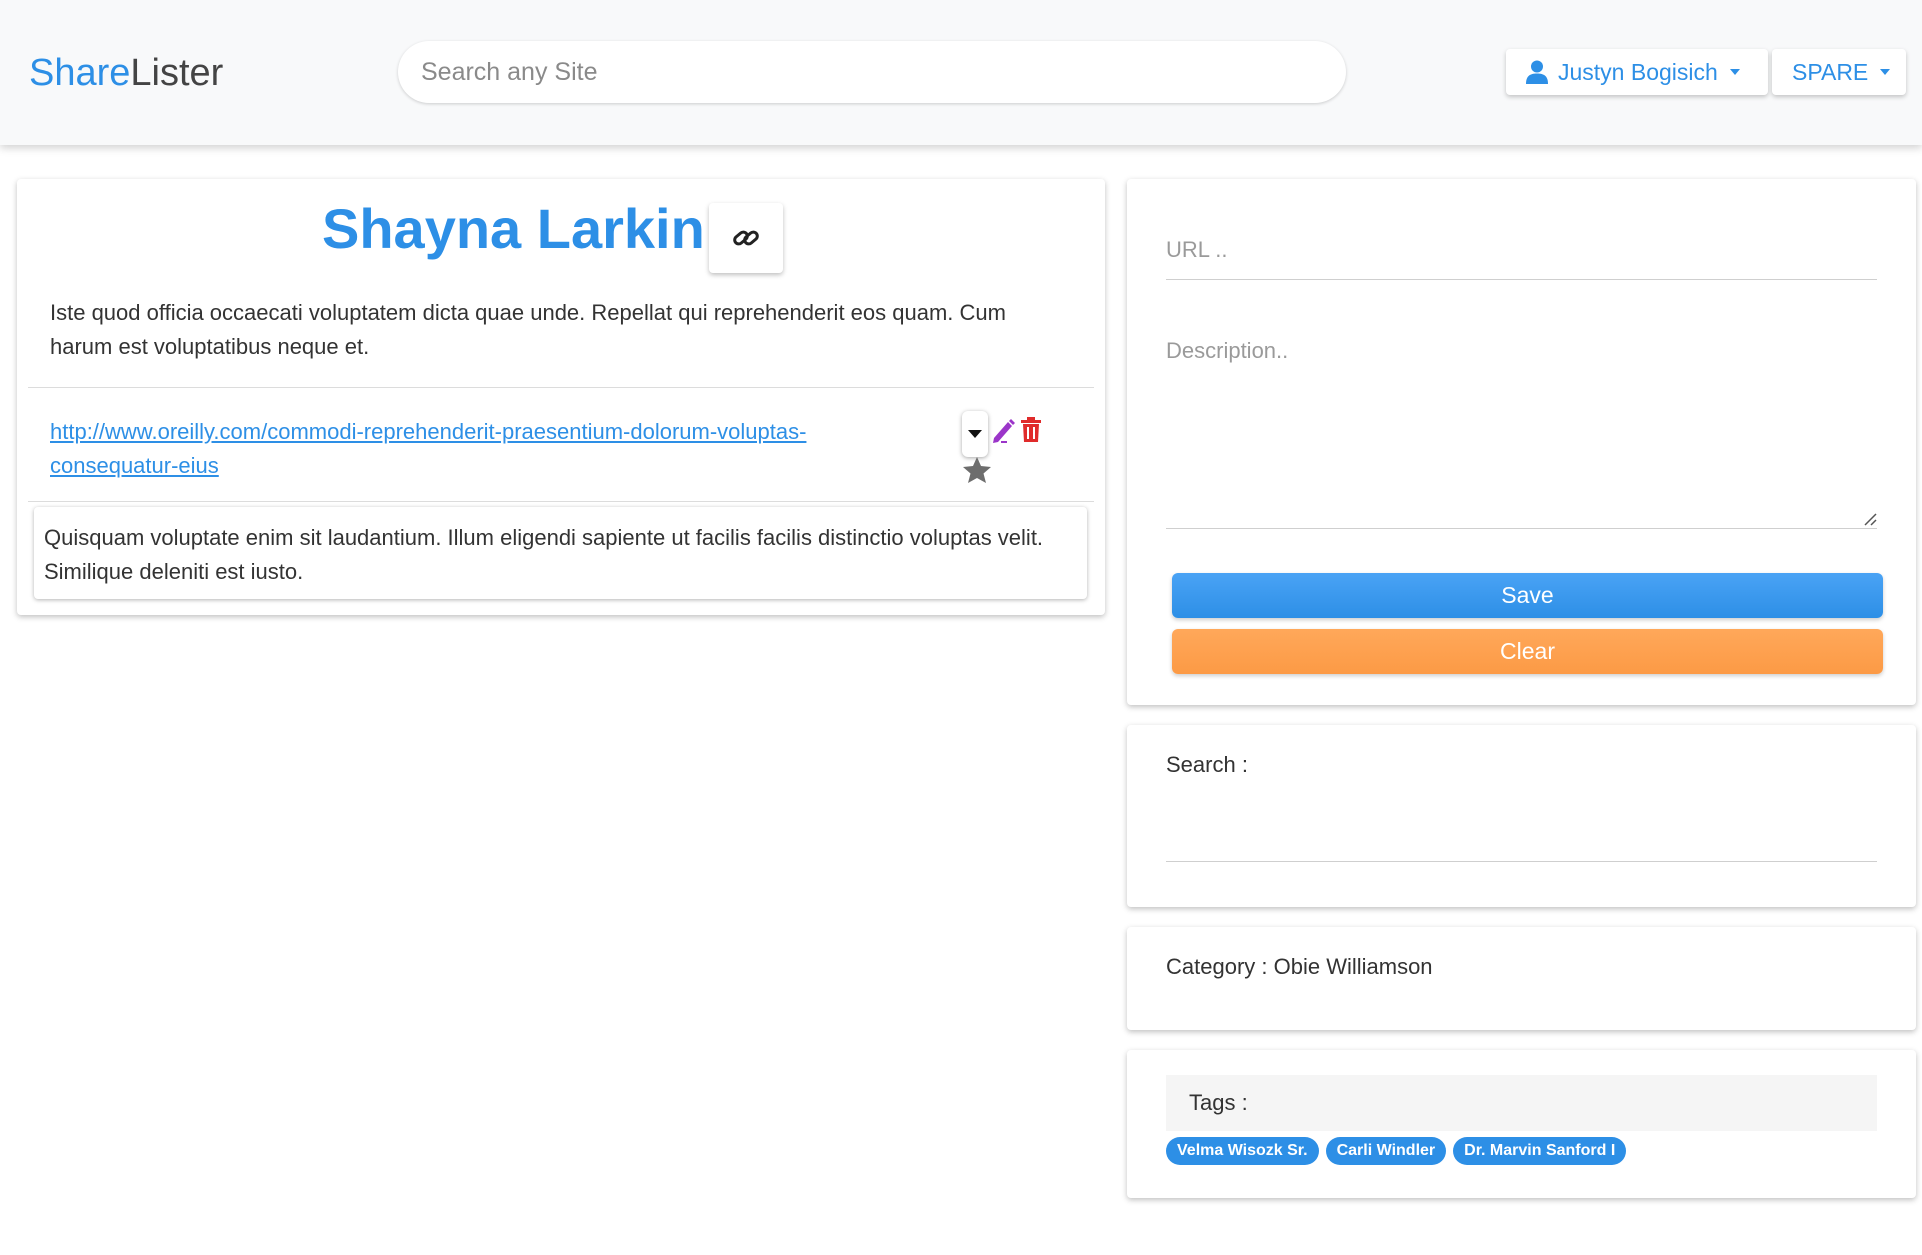 The height and width of the screenshot is (1255, 1922). What do you see at coordinates (1521, 279) in the screenshot?
I see `url-input-underline` at bounding box center [1521, 279].